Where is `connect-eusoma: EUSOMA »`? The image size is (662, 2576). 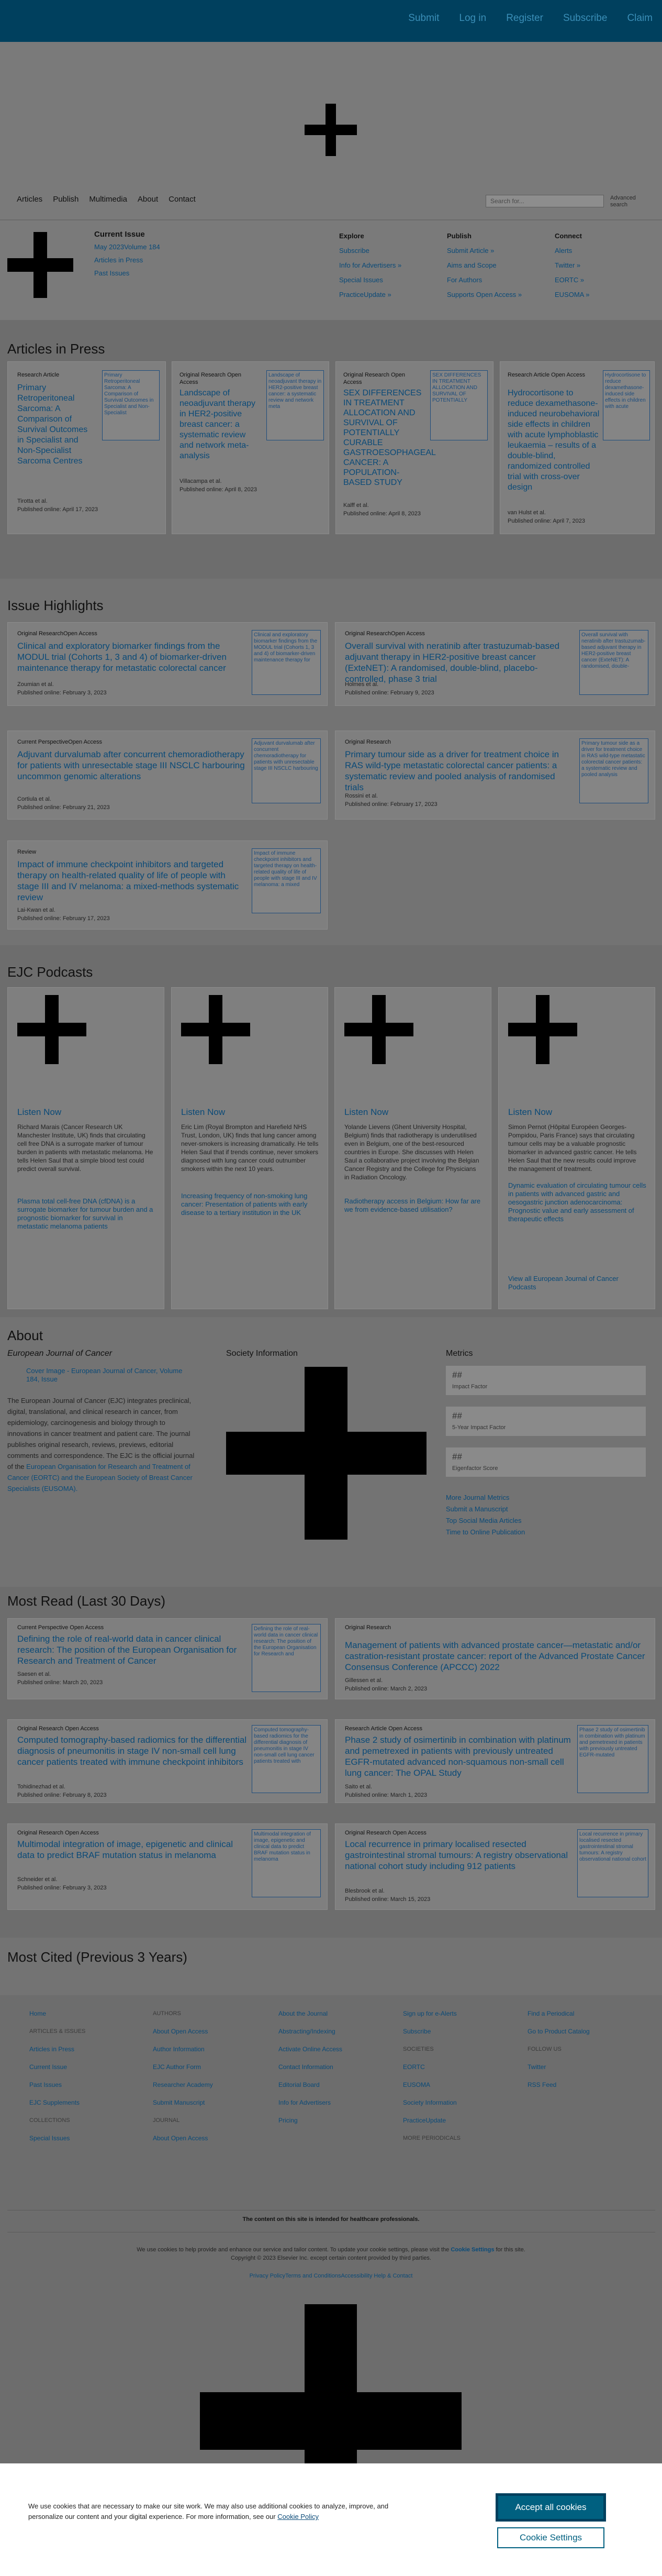 connect-eusoma: EUSOMA » is located at coordinates (572, 294).